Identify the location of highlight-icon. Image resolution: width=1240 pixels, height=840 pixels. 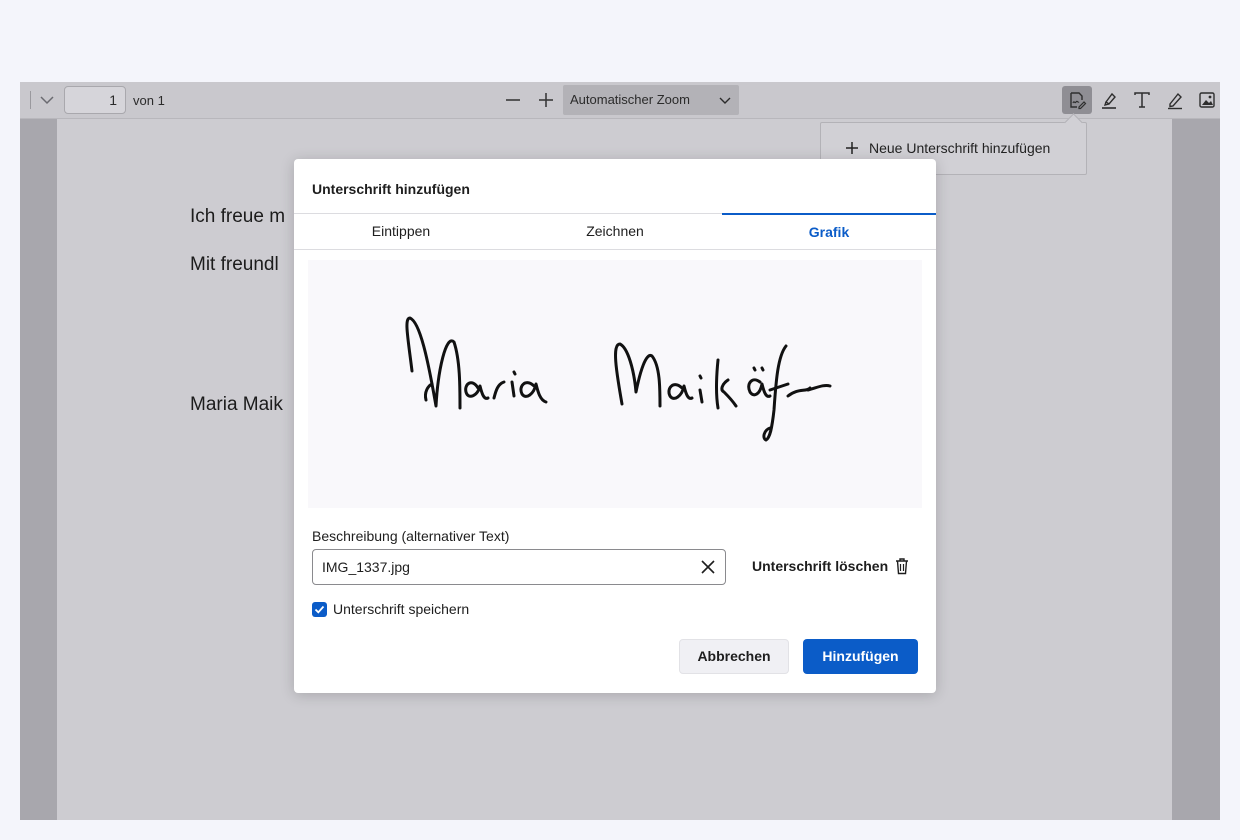
(1109, 100).